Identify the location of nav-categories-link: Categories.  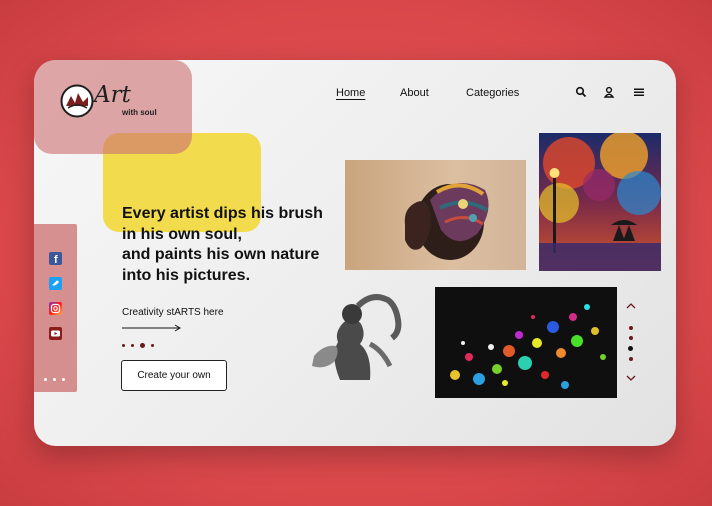
(492, 93).